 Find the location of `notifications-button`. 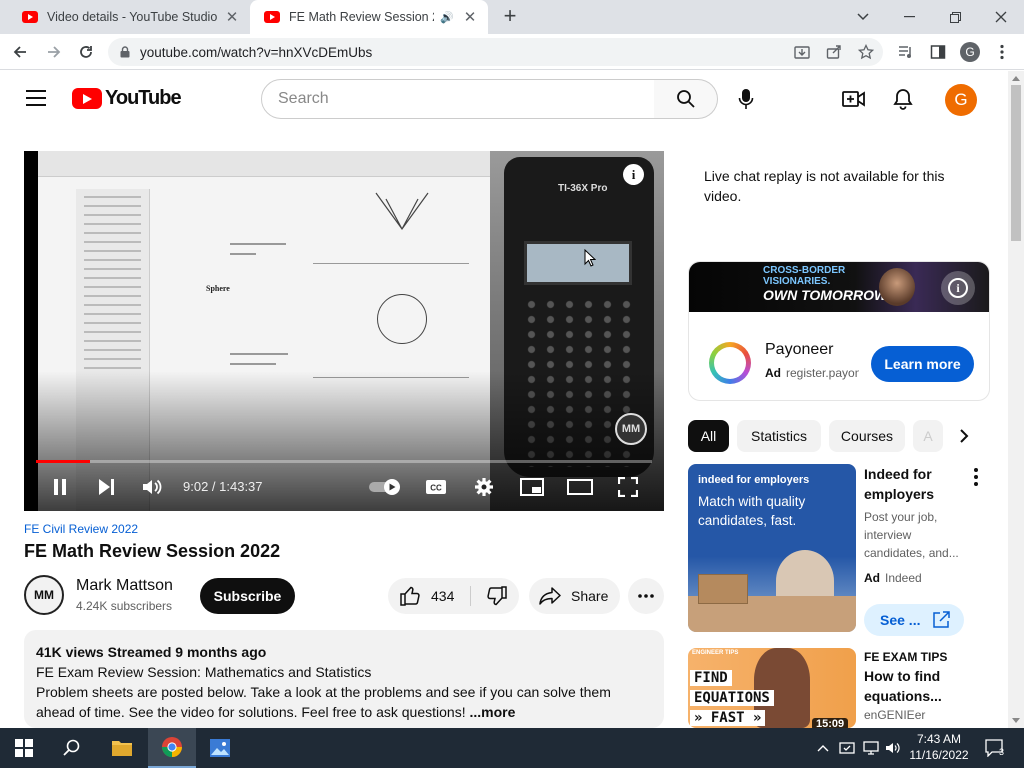

notifications-button is located at coordinates (903, 99).